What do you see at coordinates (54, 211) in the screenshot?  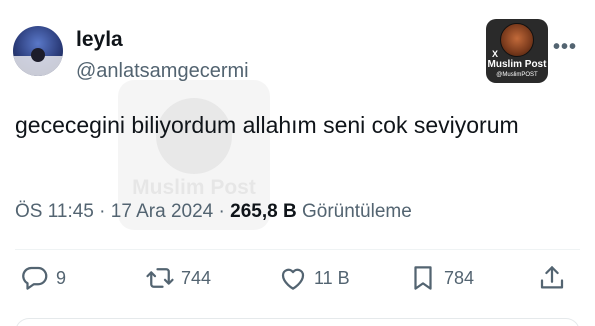 I see `tweet-time: ÖS 11:45` at bounding box center [54, 211].